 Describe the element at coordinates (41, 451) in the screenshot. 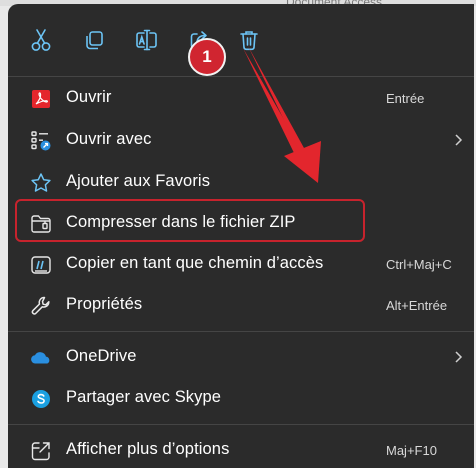

I see `more-options-icon` at that location.